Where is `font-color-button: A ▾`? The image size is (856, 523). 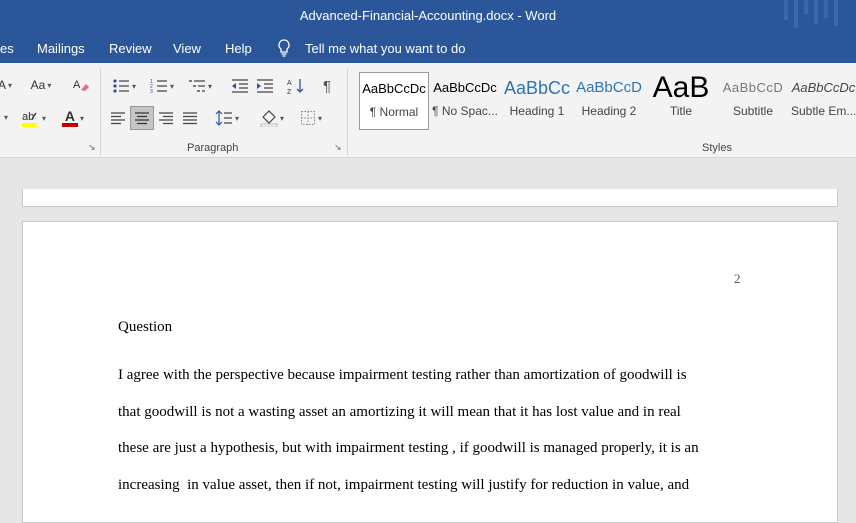 font-color-button: A ▾ is located at coordinates (73, 118).